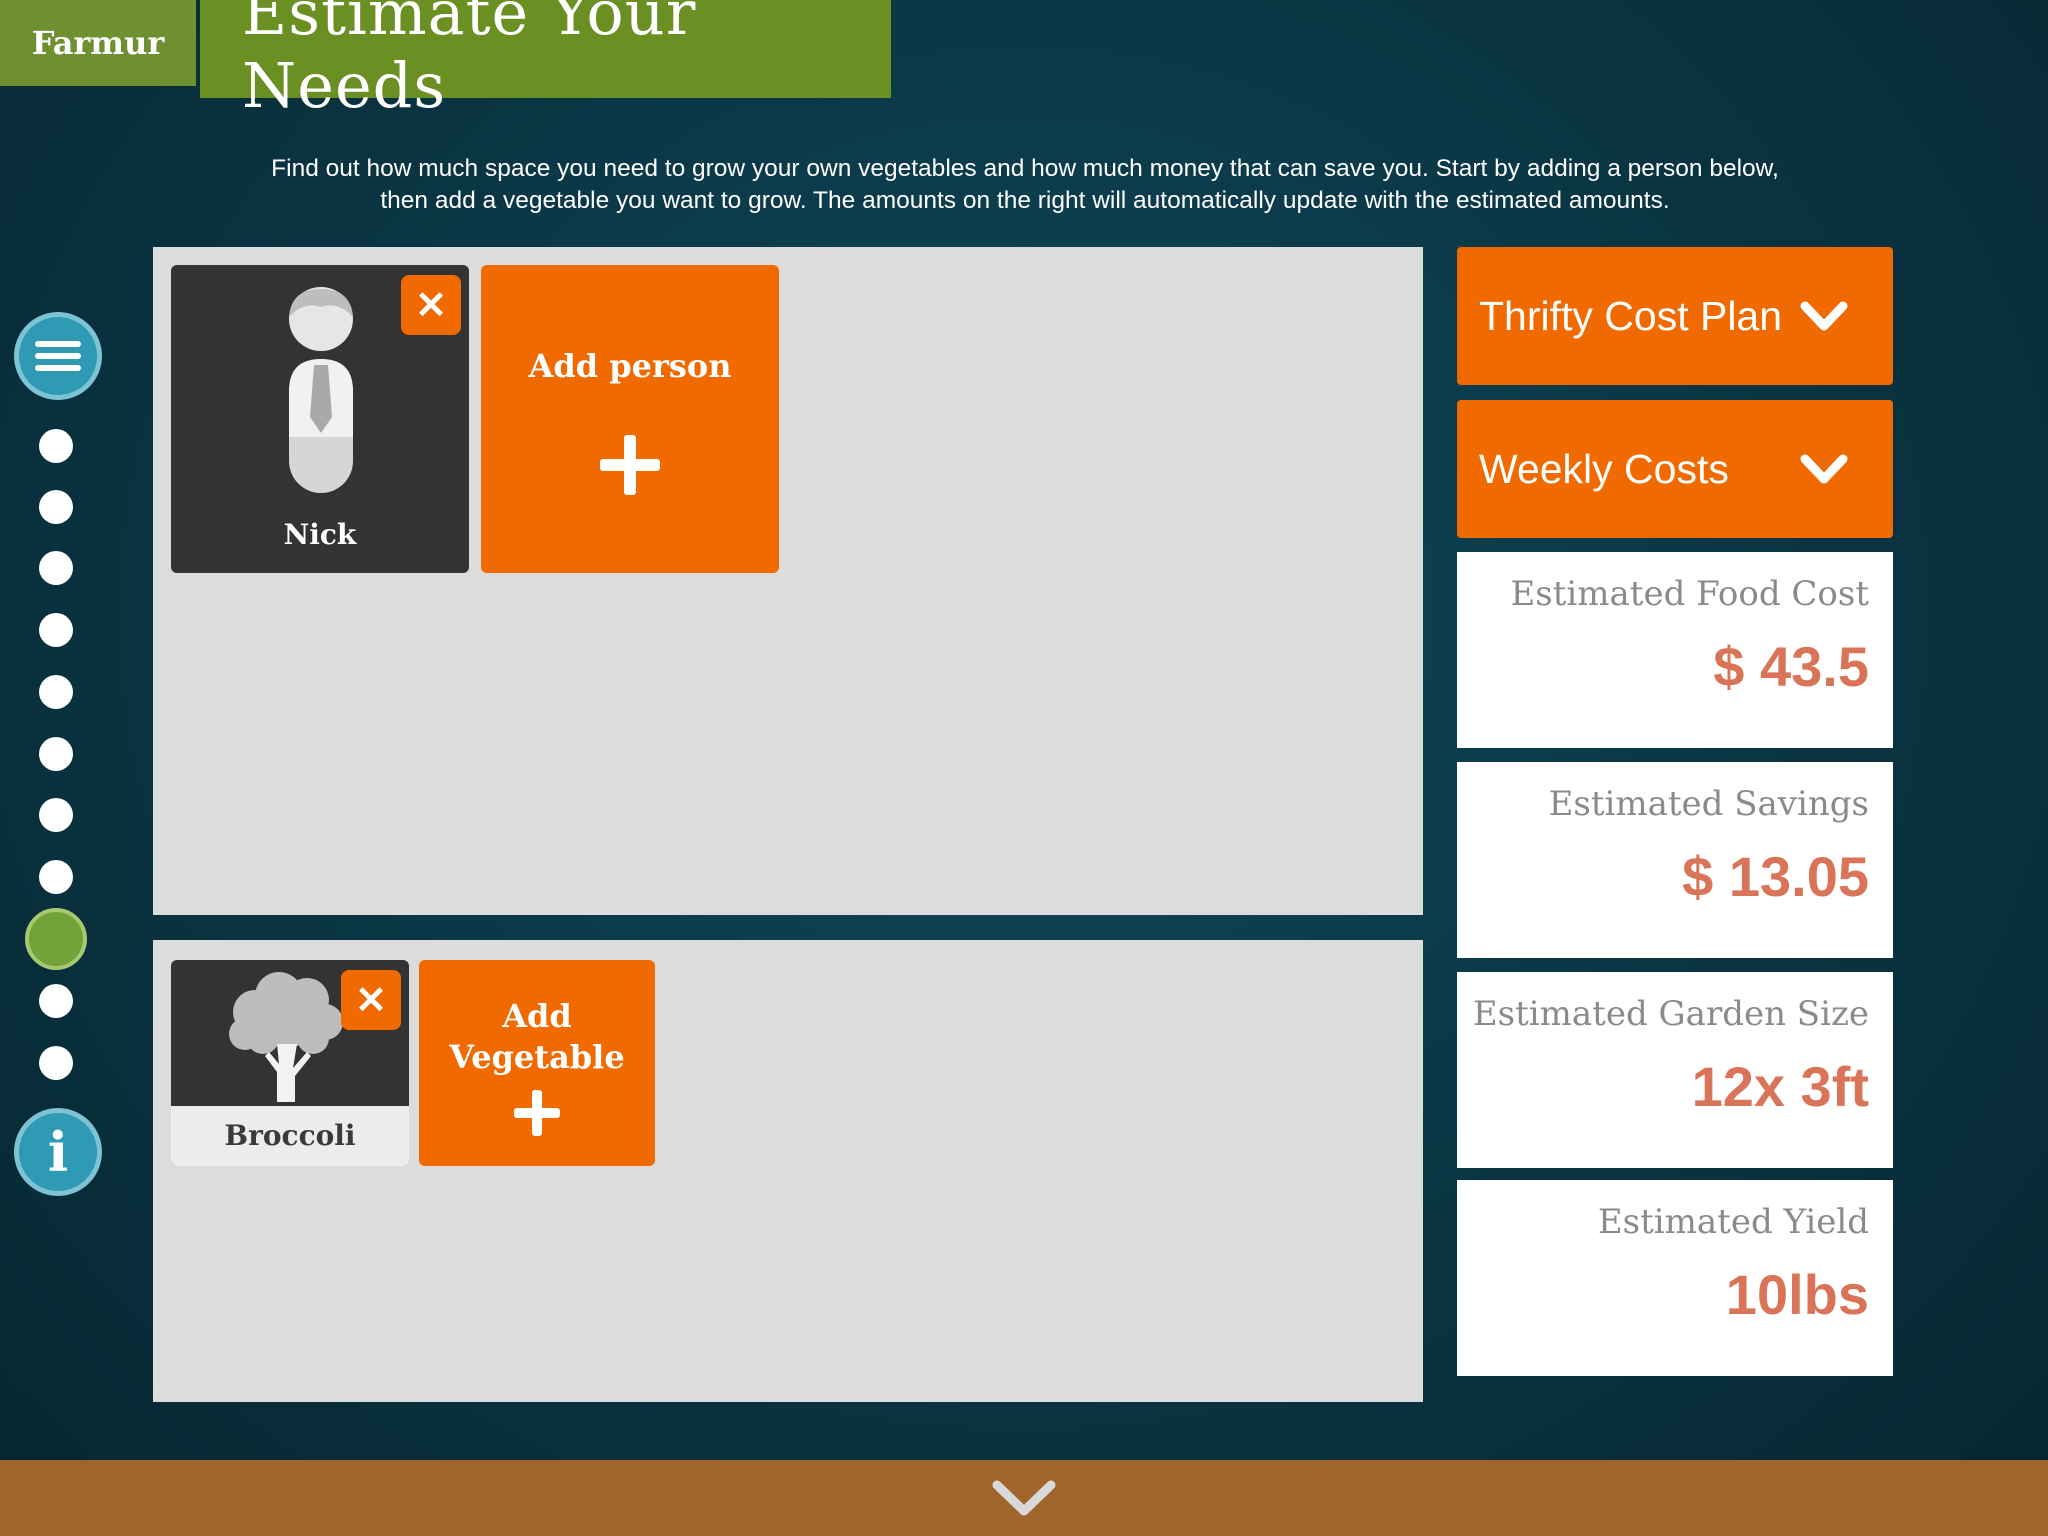 Image resolution: width=2048 pixels, height=1536 pixels. Describe the element at coordinates (1604, 468) in the screenshot. I see `cost-period-label: Weekly Costs` at that location.